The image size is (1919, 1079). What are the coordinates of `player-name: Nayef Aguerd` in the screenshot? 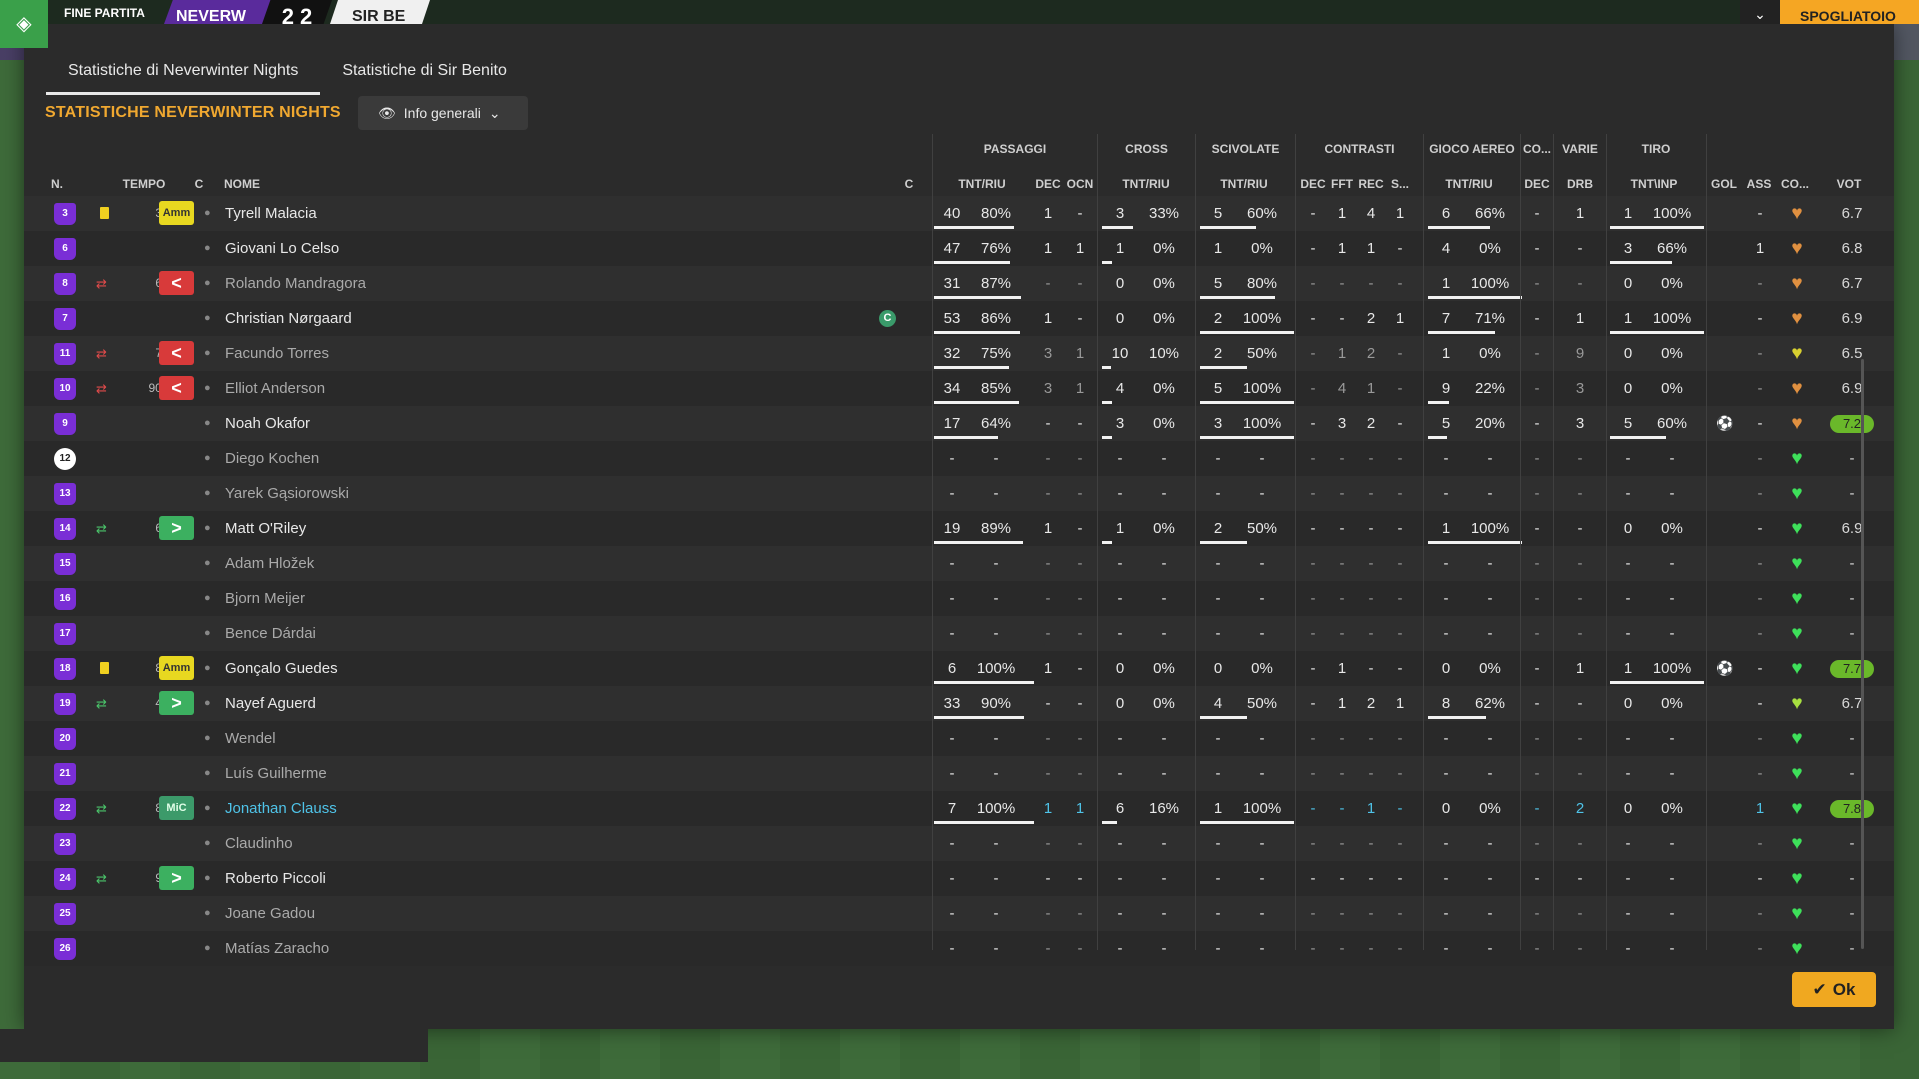 It's located at (270, 703).